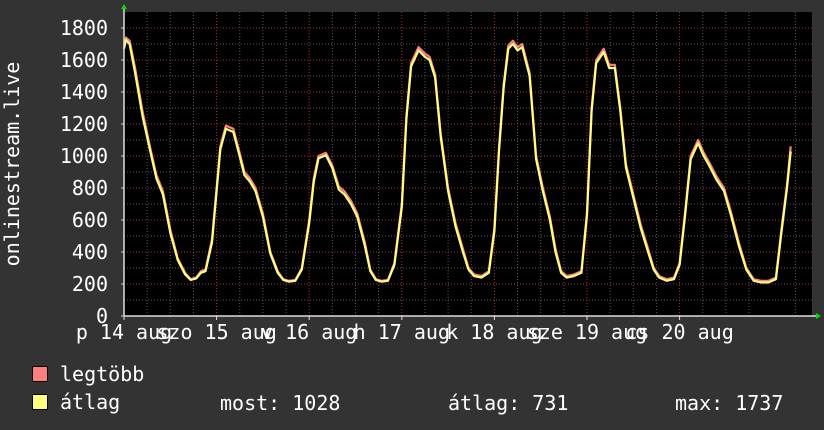 This screenshot has height=430, width=824. I want to click on x-tick-label: cs 20 aug, so click(679, 332).